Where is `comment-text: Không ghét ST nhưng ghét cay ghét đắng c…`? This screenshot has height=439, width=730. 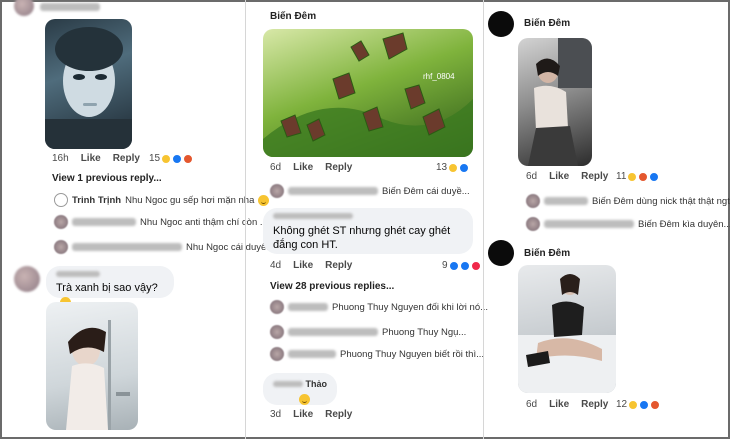
comment-text: Không ghét ST nhưng ghét cay ghét đắng c… is located at coordinates (362, 238).